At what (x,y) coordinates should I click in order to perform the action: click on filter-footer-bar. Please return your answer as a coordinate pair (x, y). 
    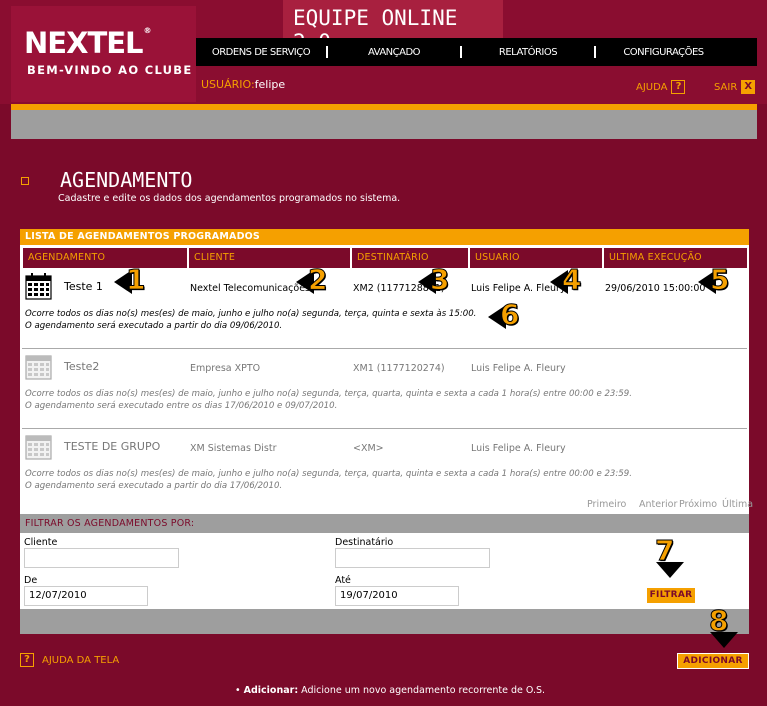
    Looking at the image, I should click on (384, 621).